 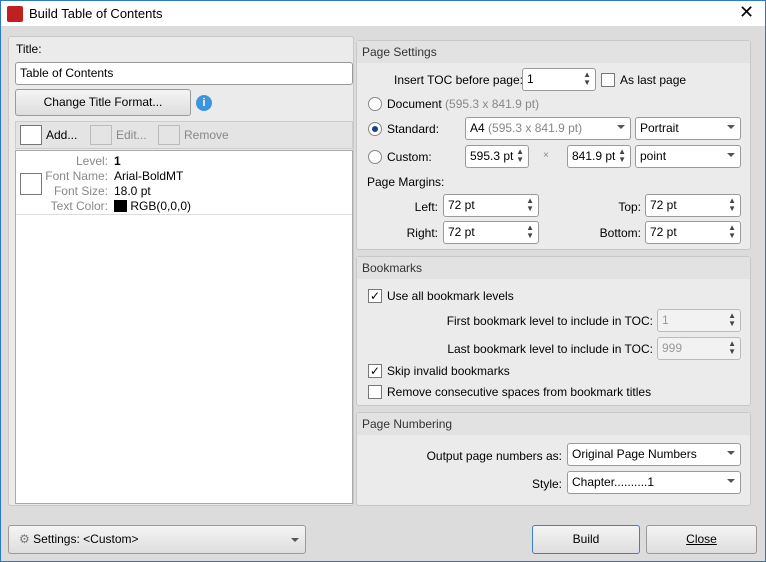 I want to click on app-icon, so click(x=15, y=14).